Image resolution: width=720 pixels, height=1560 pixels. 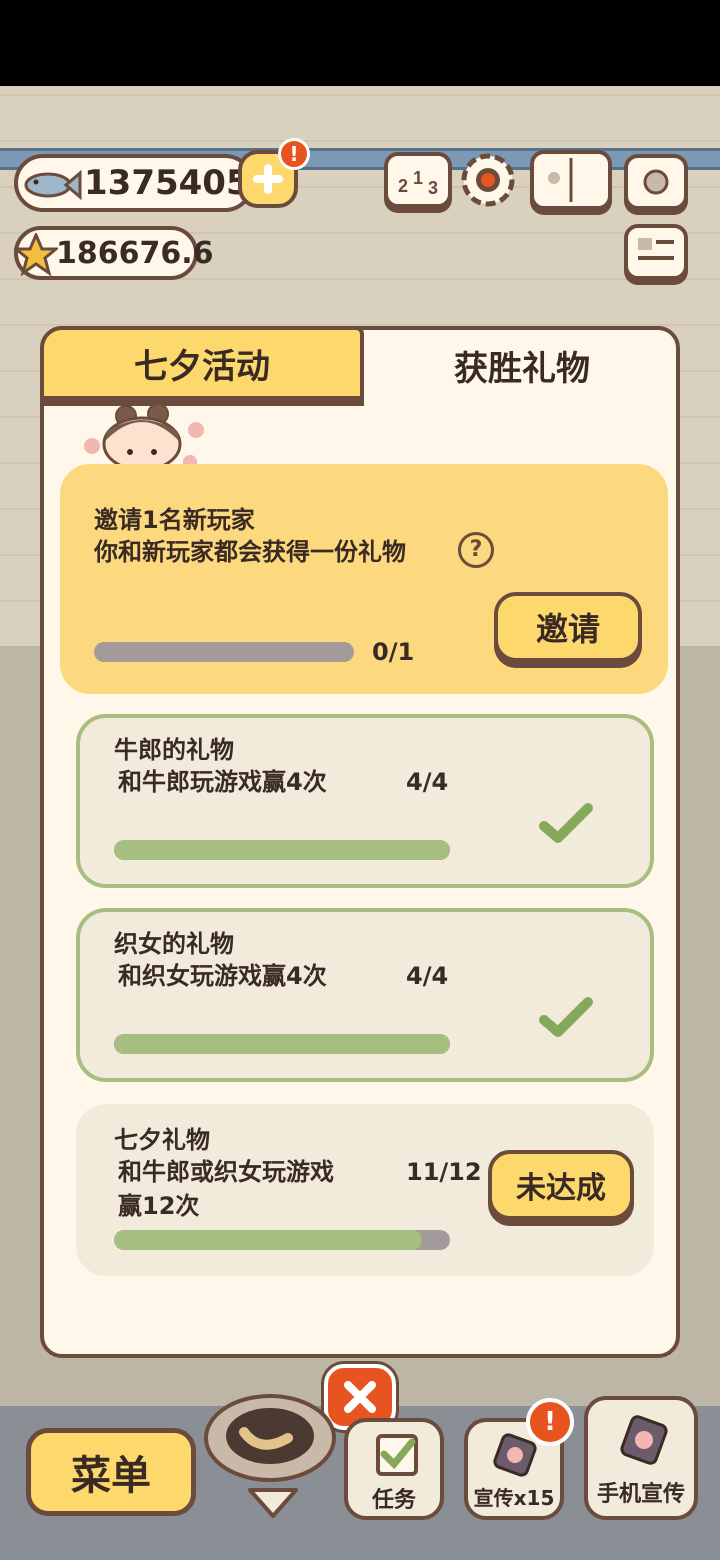 What do you see at coordinates (111, 1476) in the screenshot?
I see `menu-button-label: 菜单` at bounding box center [111, 1476].